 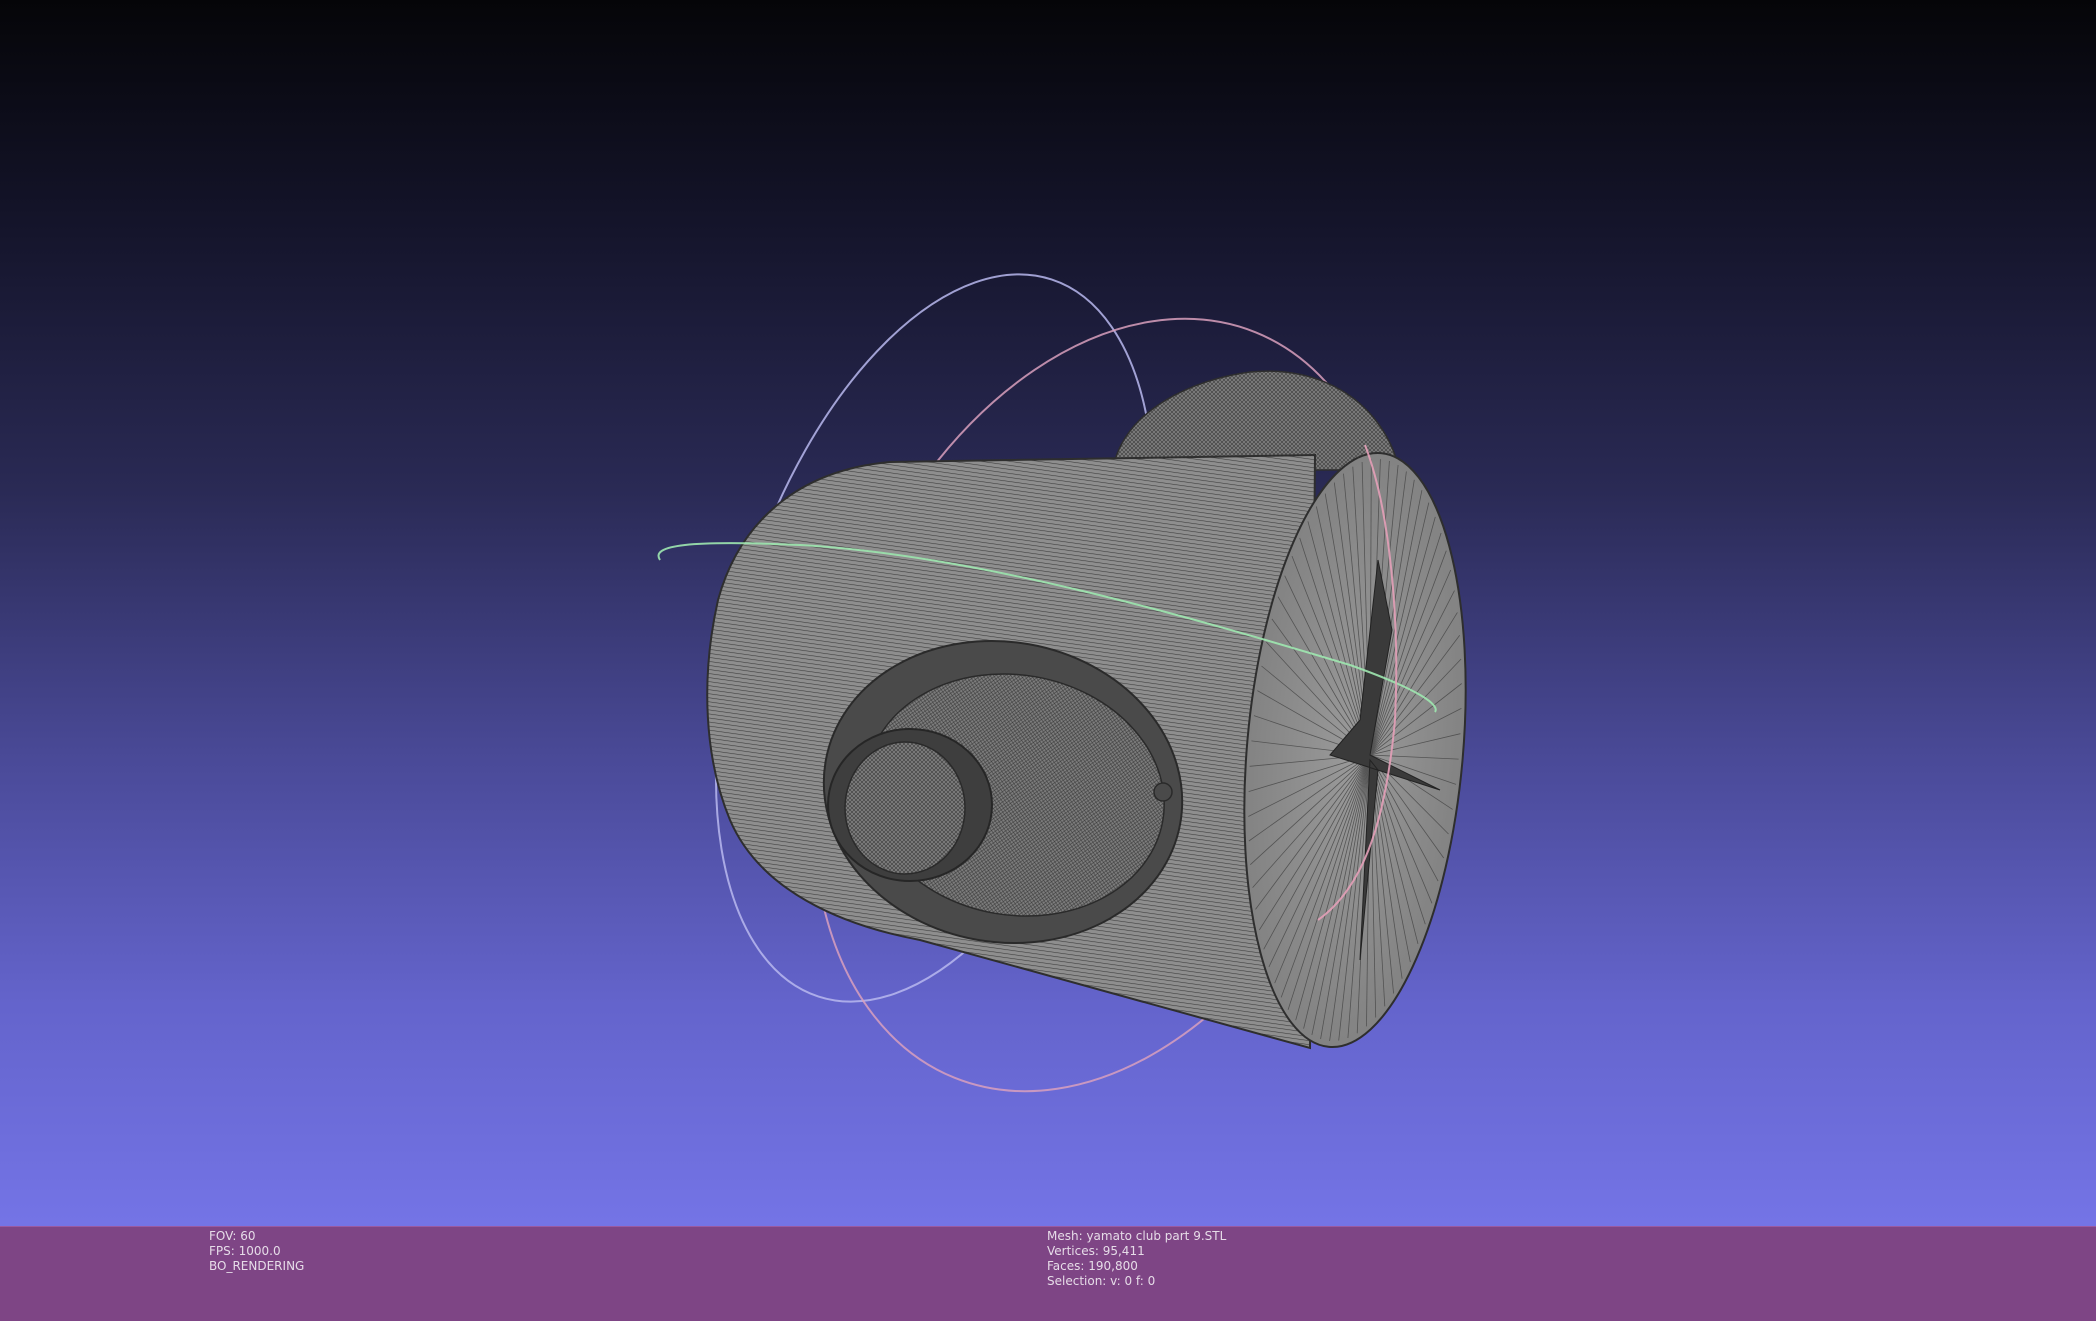 I want to click on render-info-panel: FOV: 60 FPS: 1000.0 BO_RENDERING, so click(x=256, y=1251).